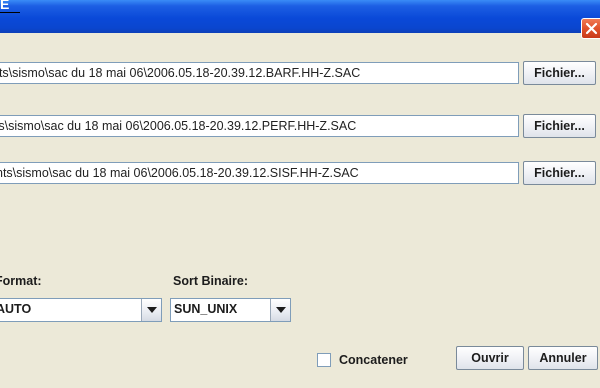  I want to click on format-value: AUTO, so click(16, 309).